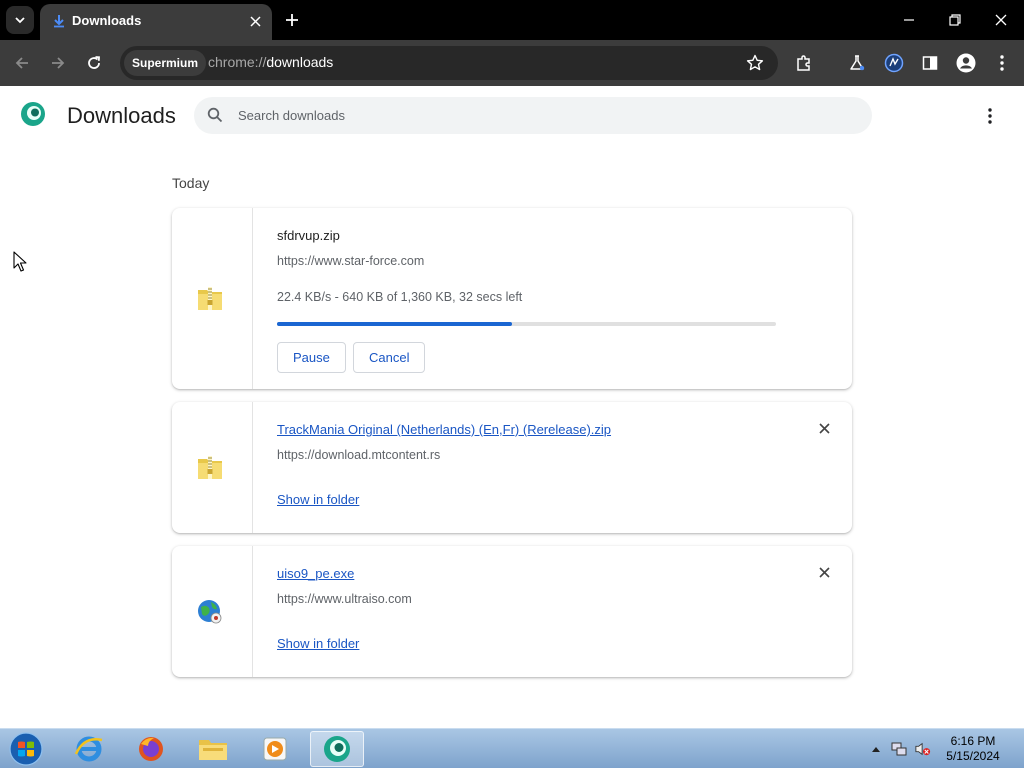  I want to click on reload-button, so click(94, 63).